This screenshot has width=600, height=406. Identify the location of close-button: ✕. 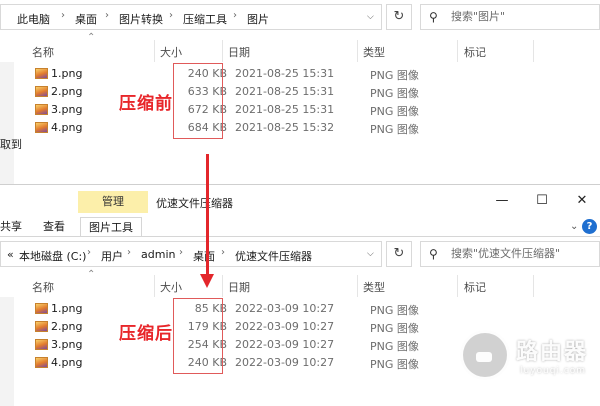
(582, 201).